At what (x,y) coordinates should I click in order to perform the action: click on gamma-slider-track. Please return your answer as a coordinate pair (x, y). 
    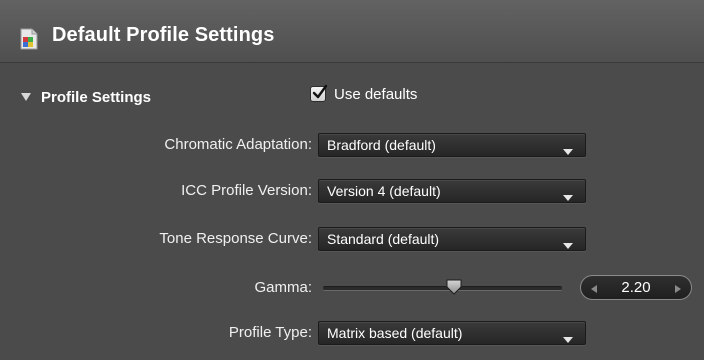
    Looking at the image, I should click on (442, 288).